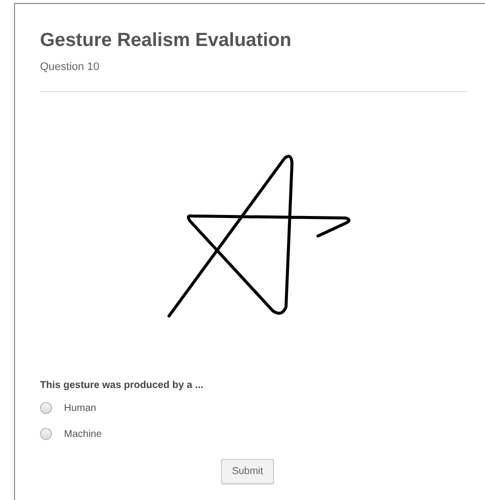 Image resolution: width=485 pixels, height=500 pixels. Describe the element at coordinates (80, 408) in the screenshot. I see `option-label: Human` at that location.